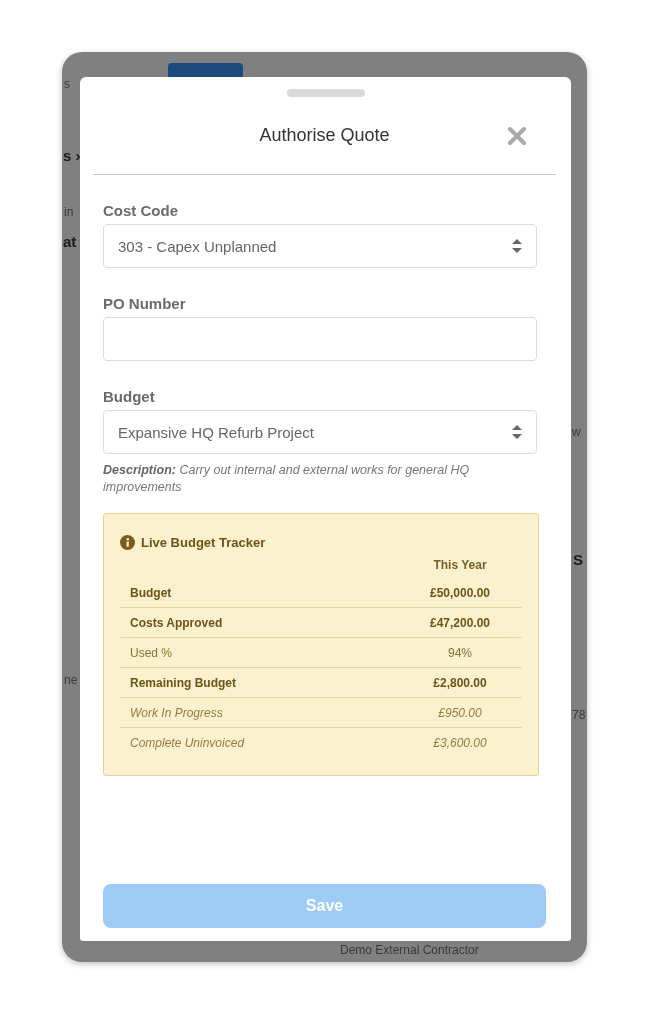  What do you see at coordinates (320, 246) in the screenshot?
I see `select-field: 303 - Capex Unplanned` at bounding box center [320, 246].